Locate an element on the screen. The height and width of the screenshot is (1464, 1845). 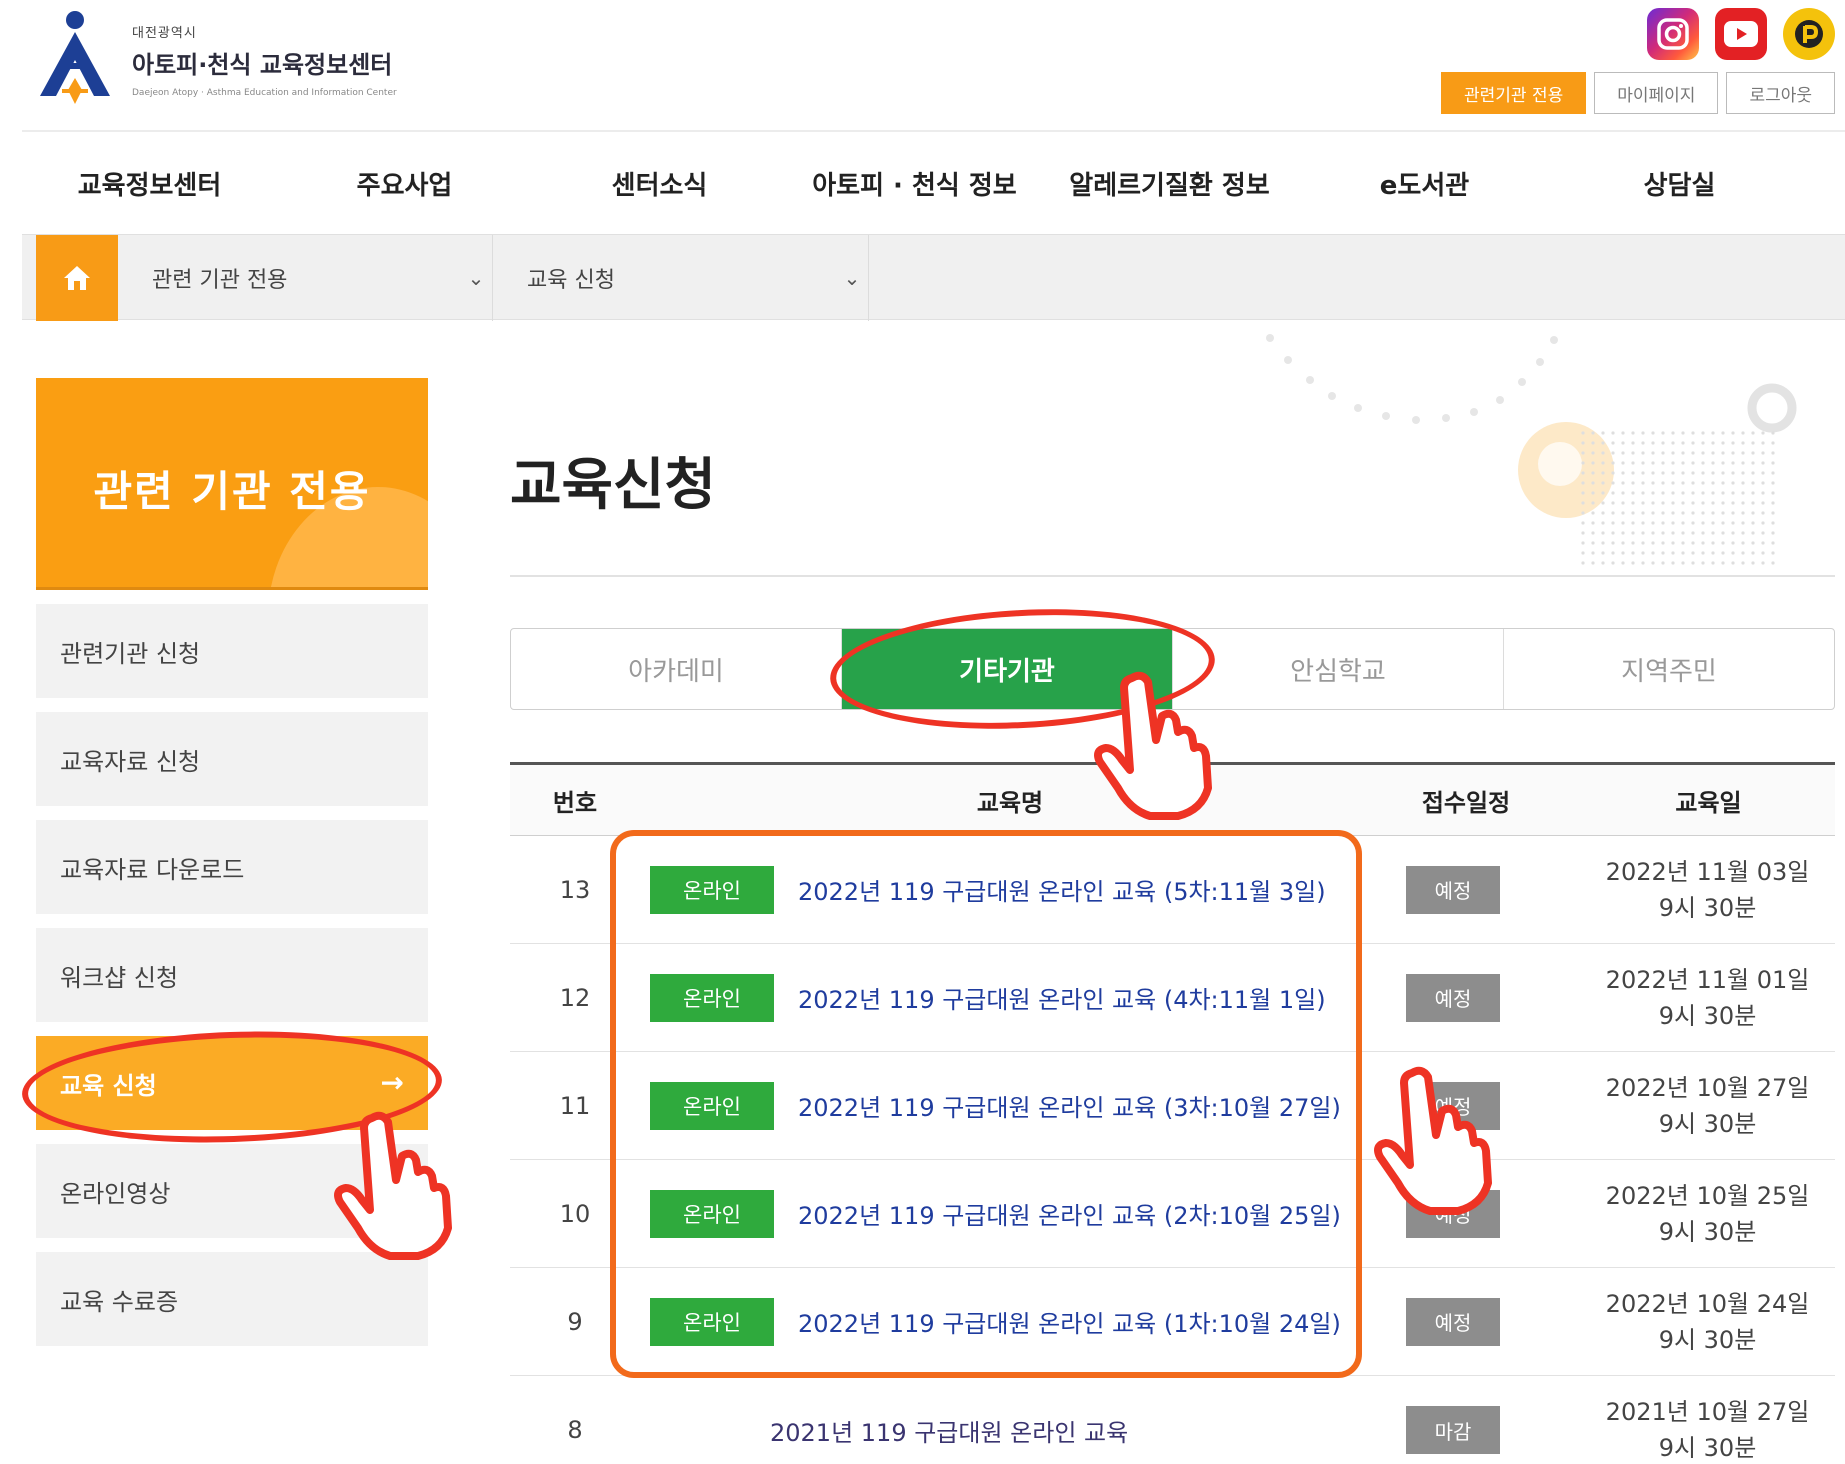
tab-safe-school: 안심학교 is located at coordinates (1338, 669).